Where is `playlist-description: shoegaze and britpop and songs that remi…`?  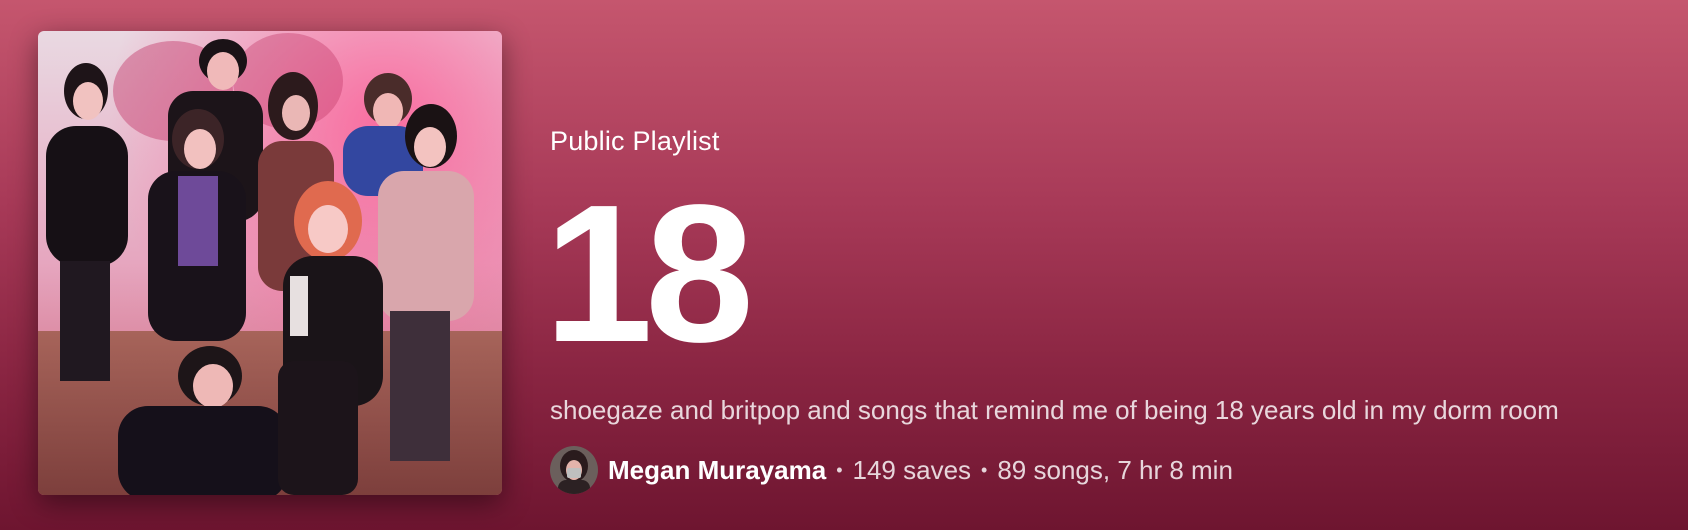
playlist-description: shoegaze and britpop and songs that remi… is located at coordinates (1054, 410).